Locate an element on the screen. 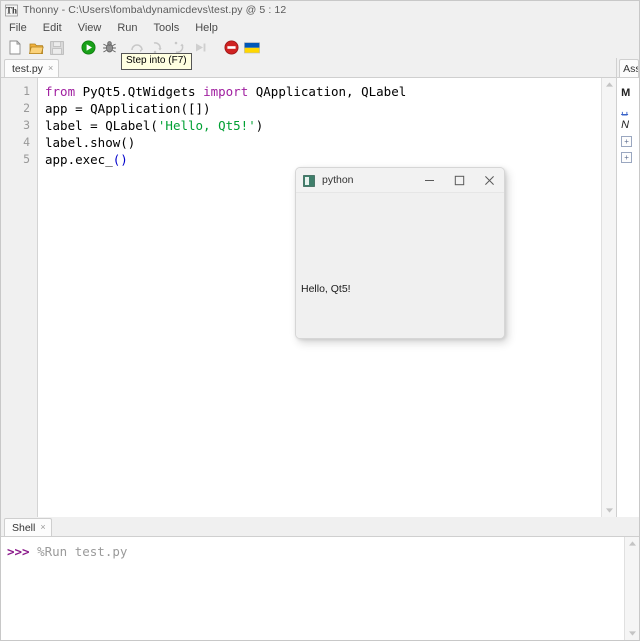  qt-client-area: Hello, Qt5! is located at coordinates (400, 265).